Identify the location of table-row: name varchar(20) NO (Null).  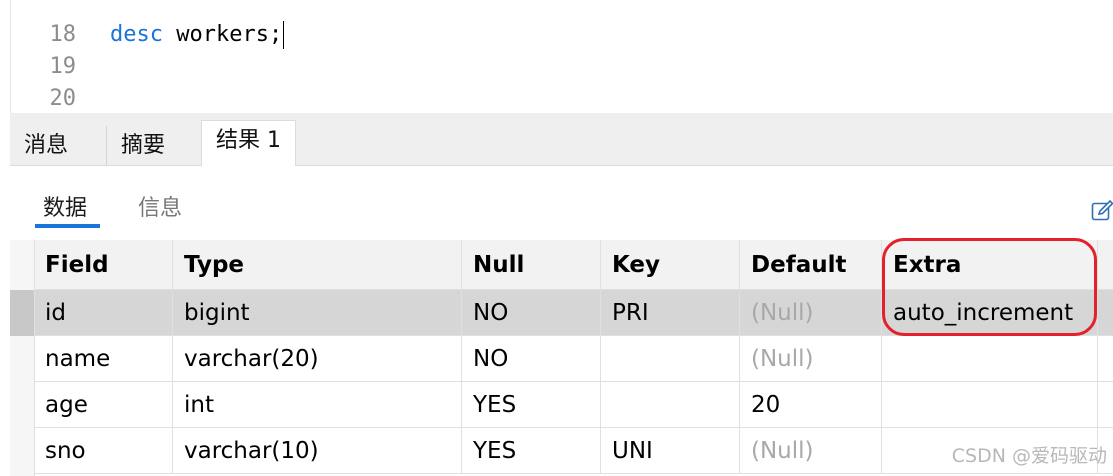
(561, 359).